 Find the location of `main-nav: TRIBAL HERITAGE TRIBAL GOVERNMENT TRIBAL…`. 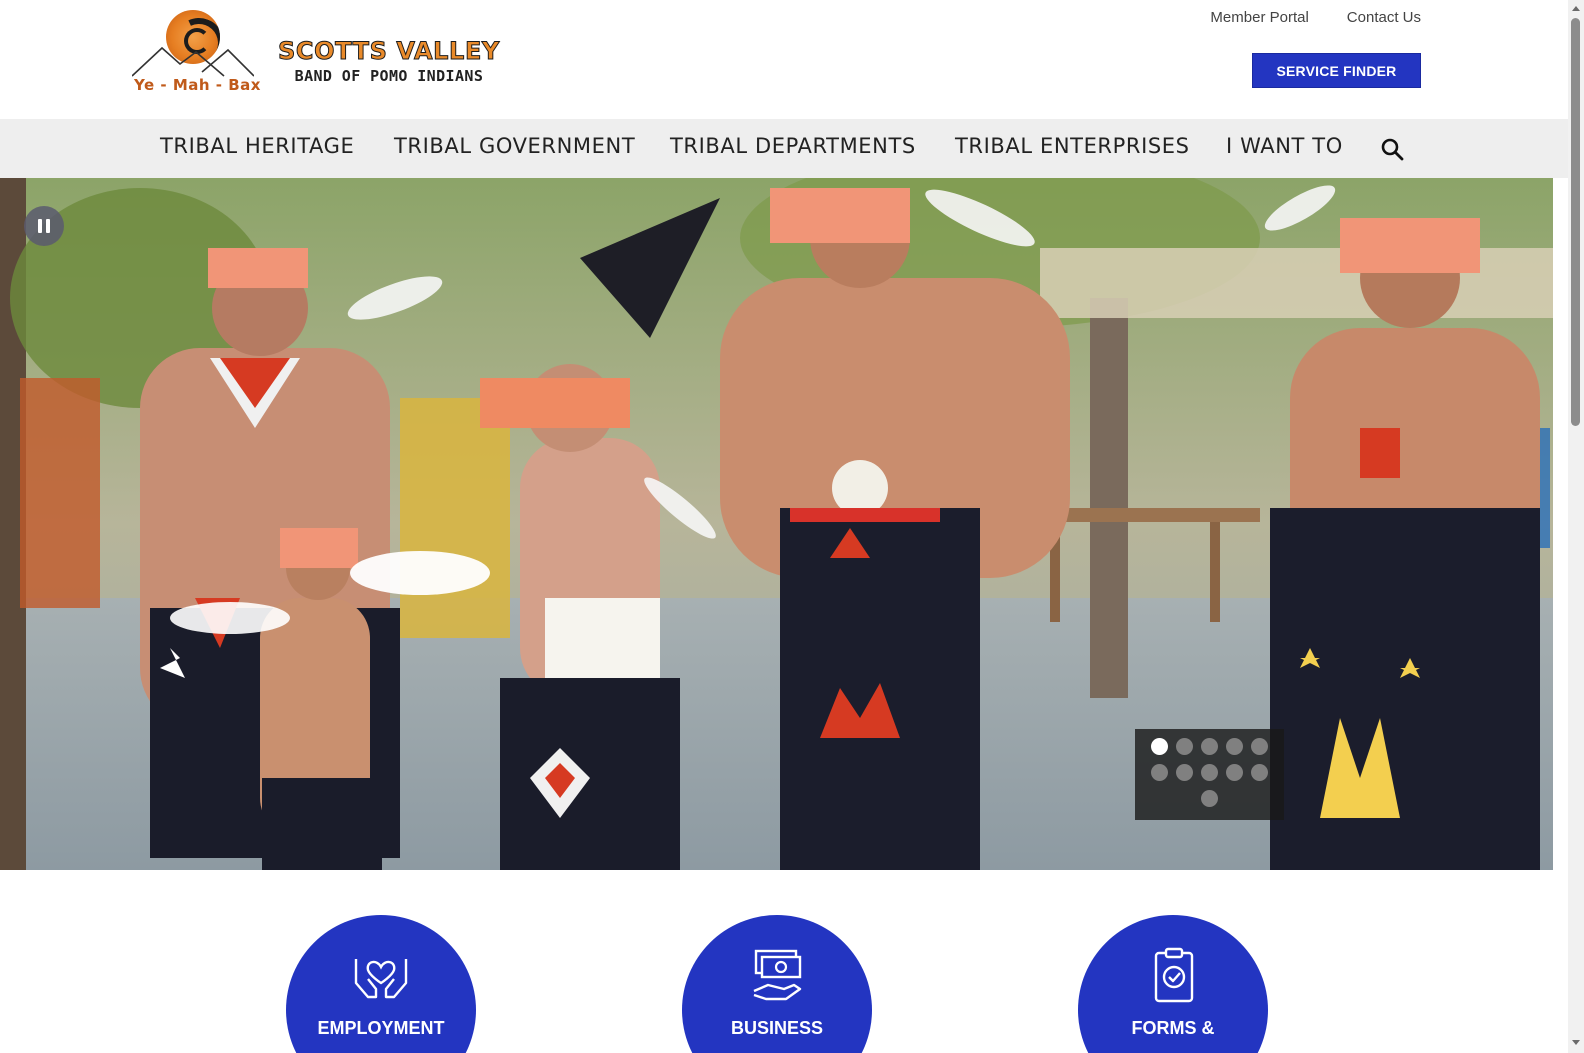

main-nav: TRIBAL HERITAGE TRIBAL GOVERNMENT TRIBAL… is located at coordinates (784, 148).